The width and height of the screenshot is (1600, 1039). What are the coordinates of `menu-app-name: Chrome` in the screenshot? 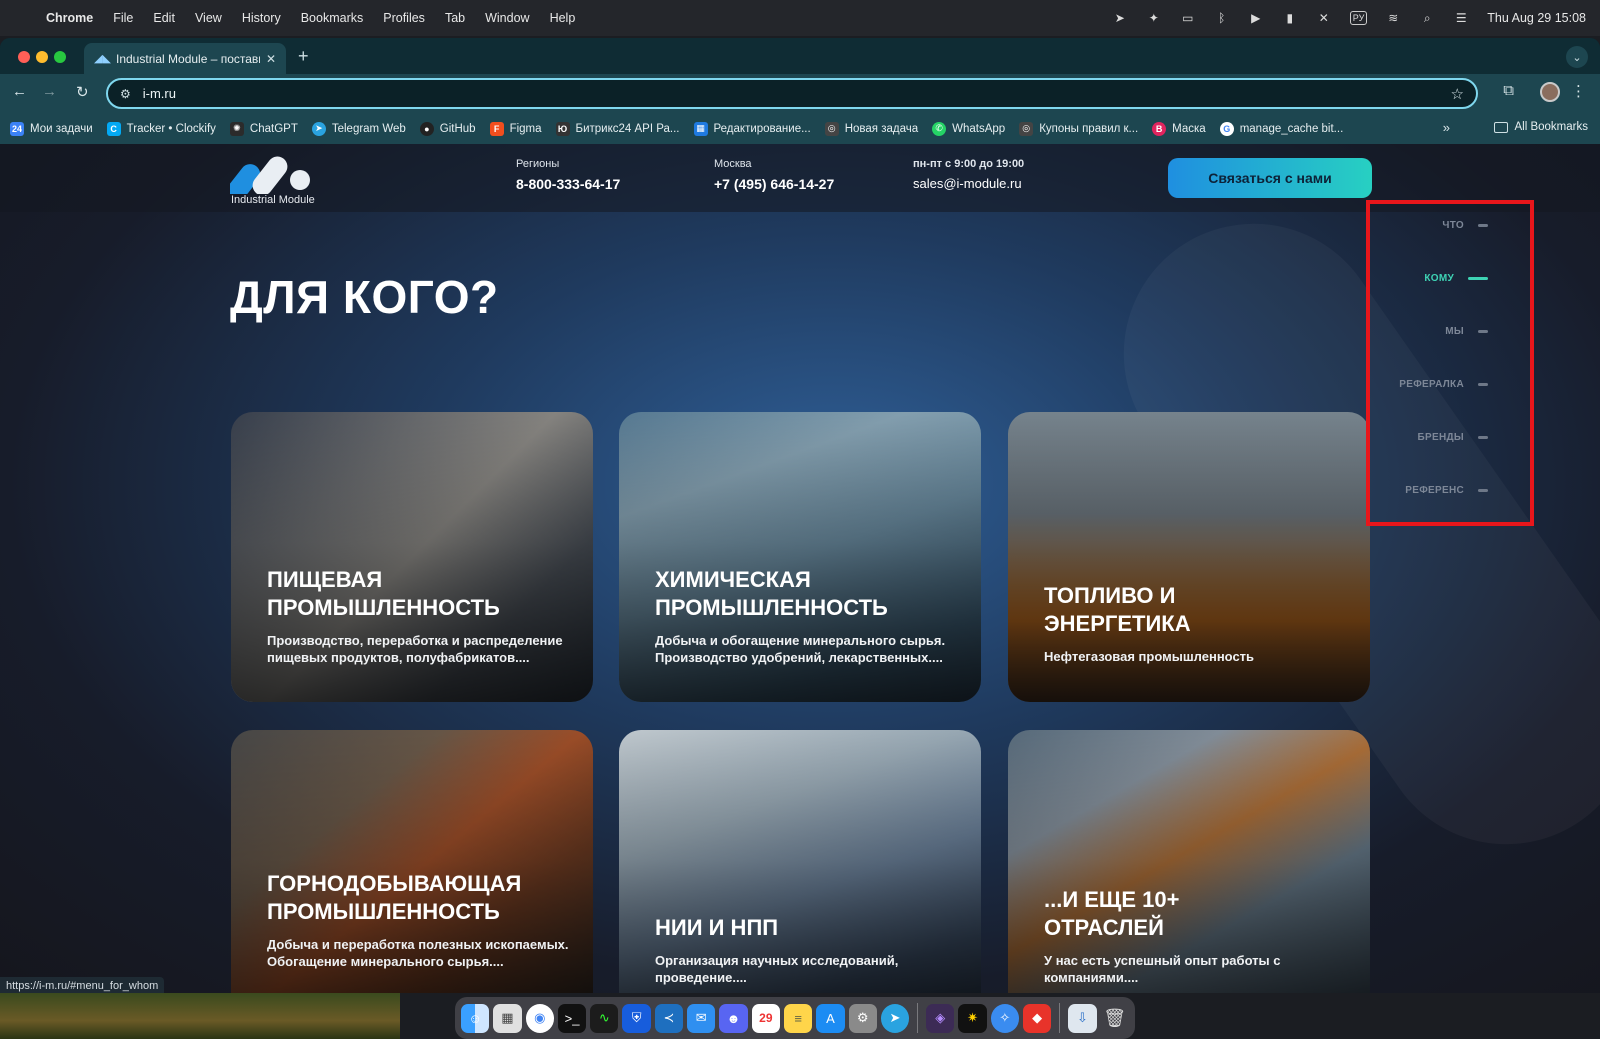 It's located at (69, 18).